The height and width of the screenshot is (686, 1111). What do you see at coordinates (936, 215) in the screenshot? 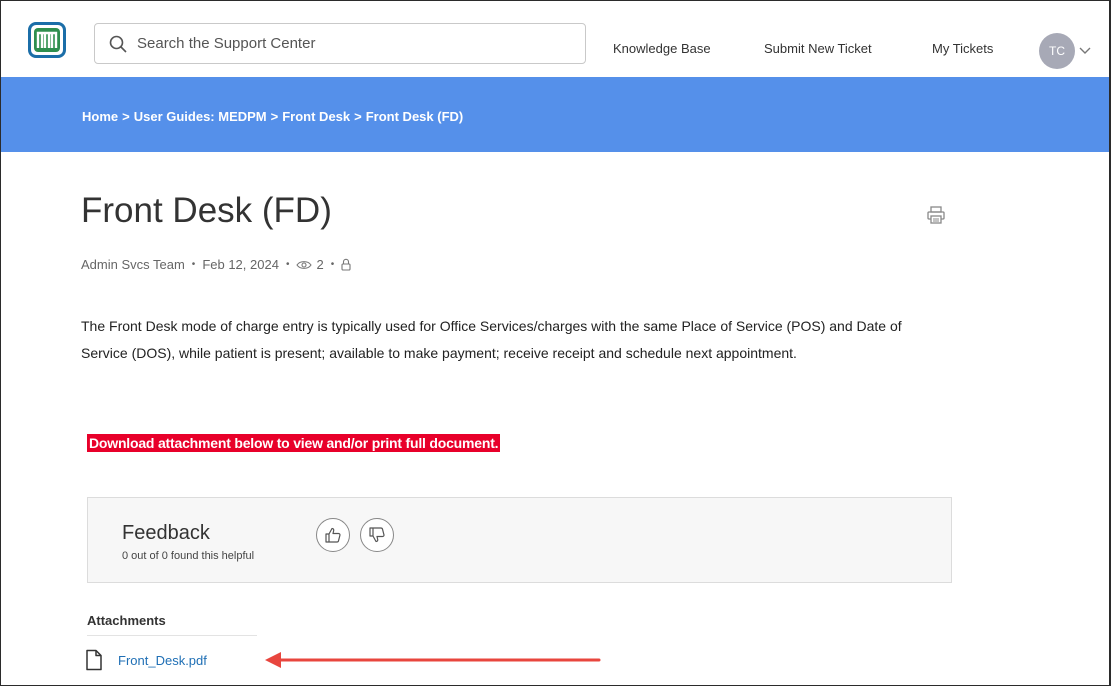
I see `print-icon` at bounding box center [936, 215].